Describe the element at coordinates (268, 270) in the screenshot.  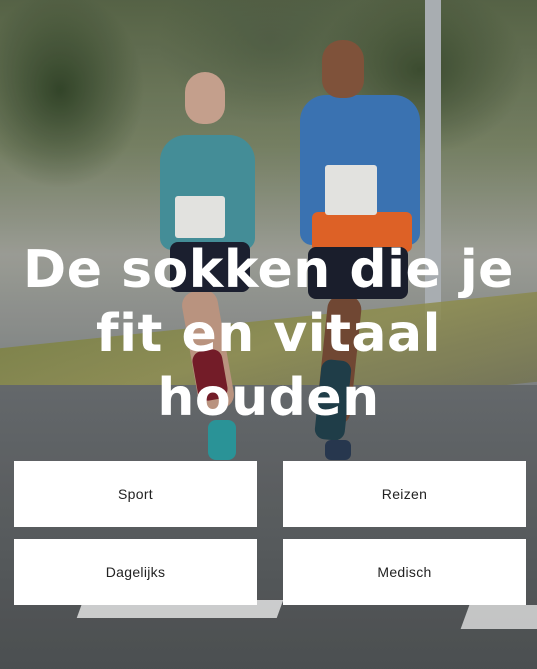
I see `headline-line: De sokken die je` at that location.